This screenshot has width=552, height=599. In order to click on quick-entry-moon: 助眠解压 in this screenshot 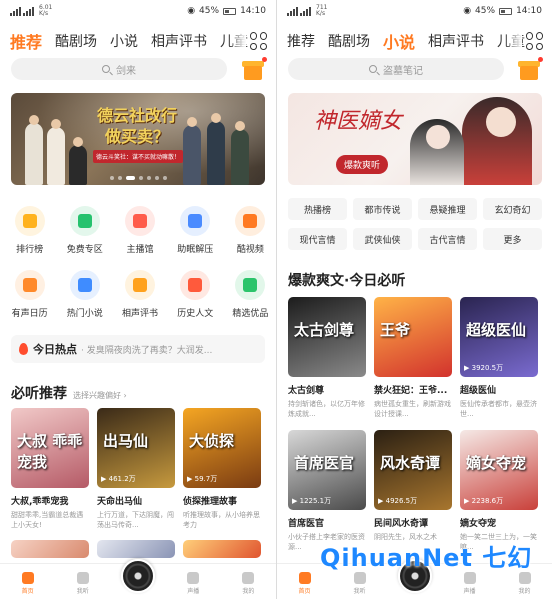, I will do `click(195, 230)`.